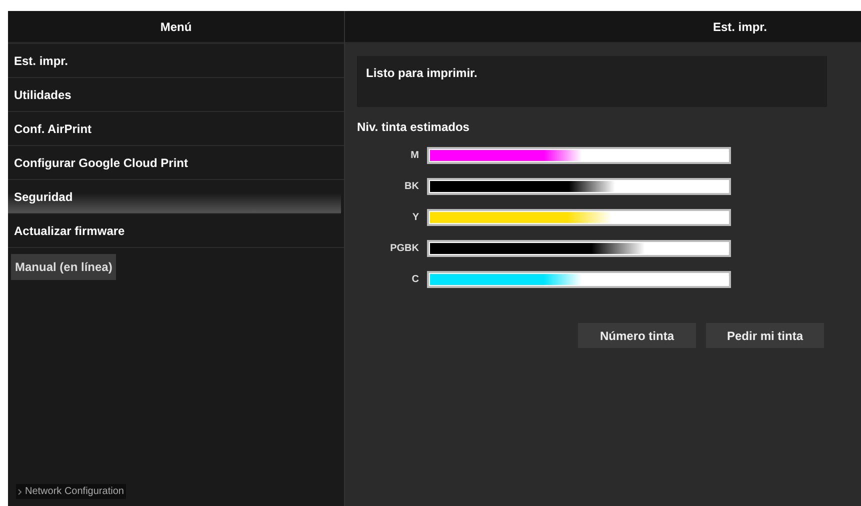 This screenshot has height=506, width=861. What do you see at coordinates (415, 279) in the screenshot?
I see `ink-label: C` at bounding box center [415, 279].